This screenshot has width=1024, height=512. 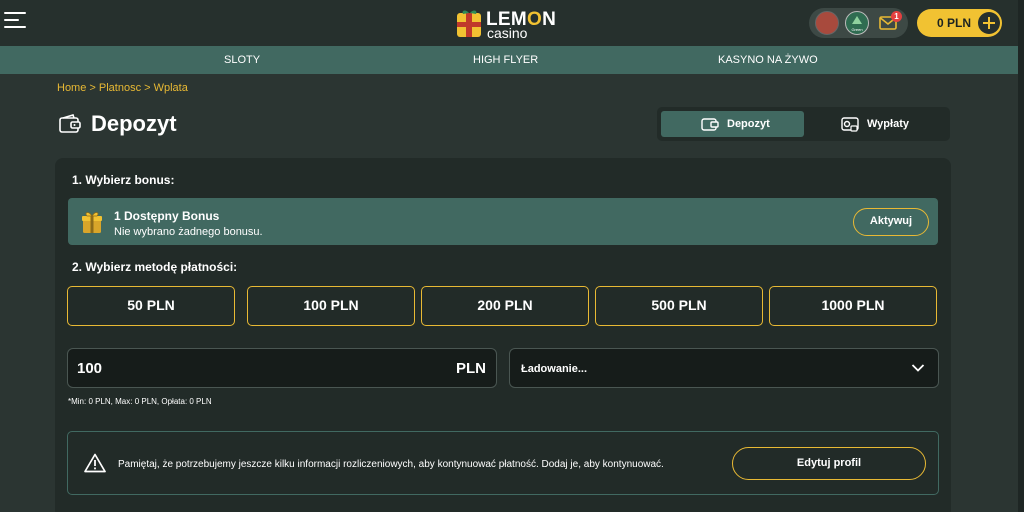 What do you see at coordinates (679, 306) in the screenshot?
I see `amount-option: 500 PLN` at bounding box center [679, 306].